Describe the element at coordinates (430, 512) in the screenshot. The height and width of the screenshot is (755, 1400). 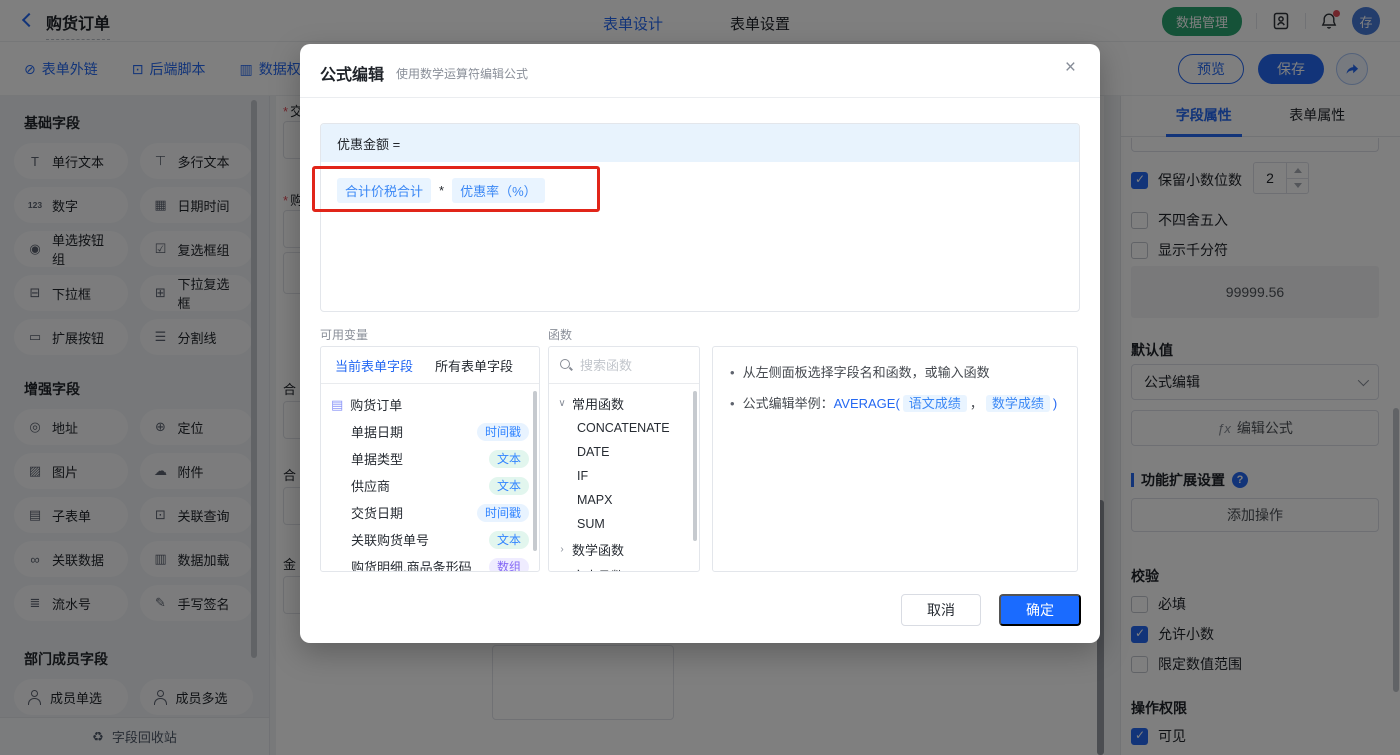
I see `variable-item: 交货日期 时间戳` at that location.